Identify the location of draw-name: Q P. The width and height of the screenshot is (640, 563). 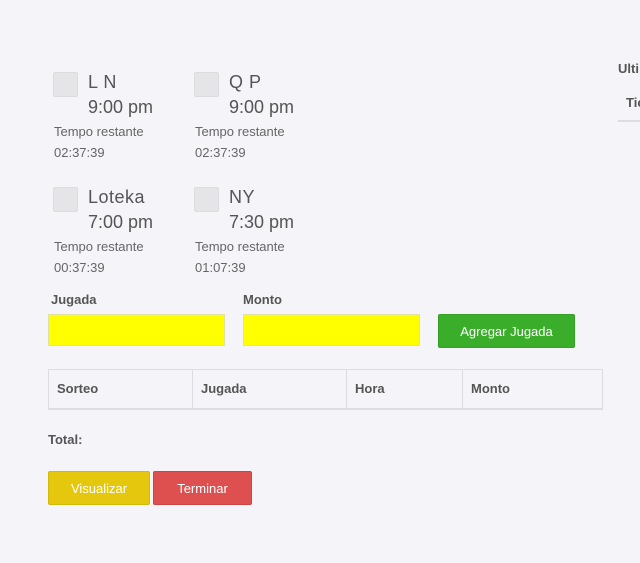
(245, 82).